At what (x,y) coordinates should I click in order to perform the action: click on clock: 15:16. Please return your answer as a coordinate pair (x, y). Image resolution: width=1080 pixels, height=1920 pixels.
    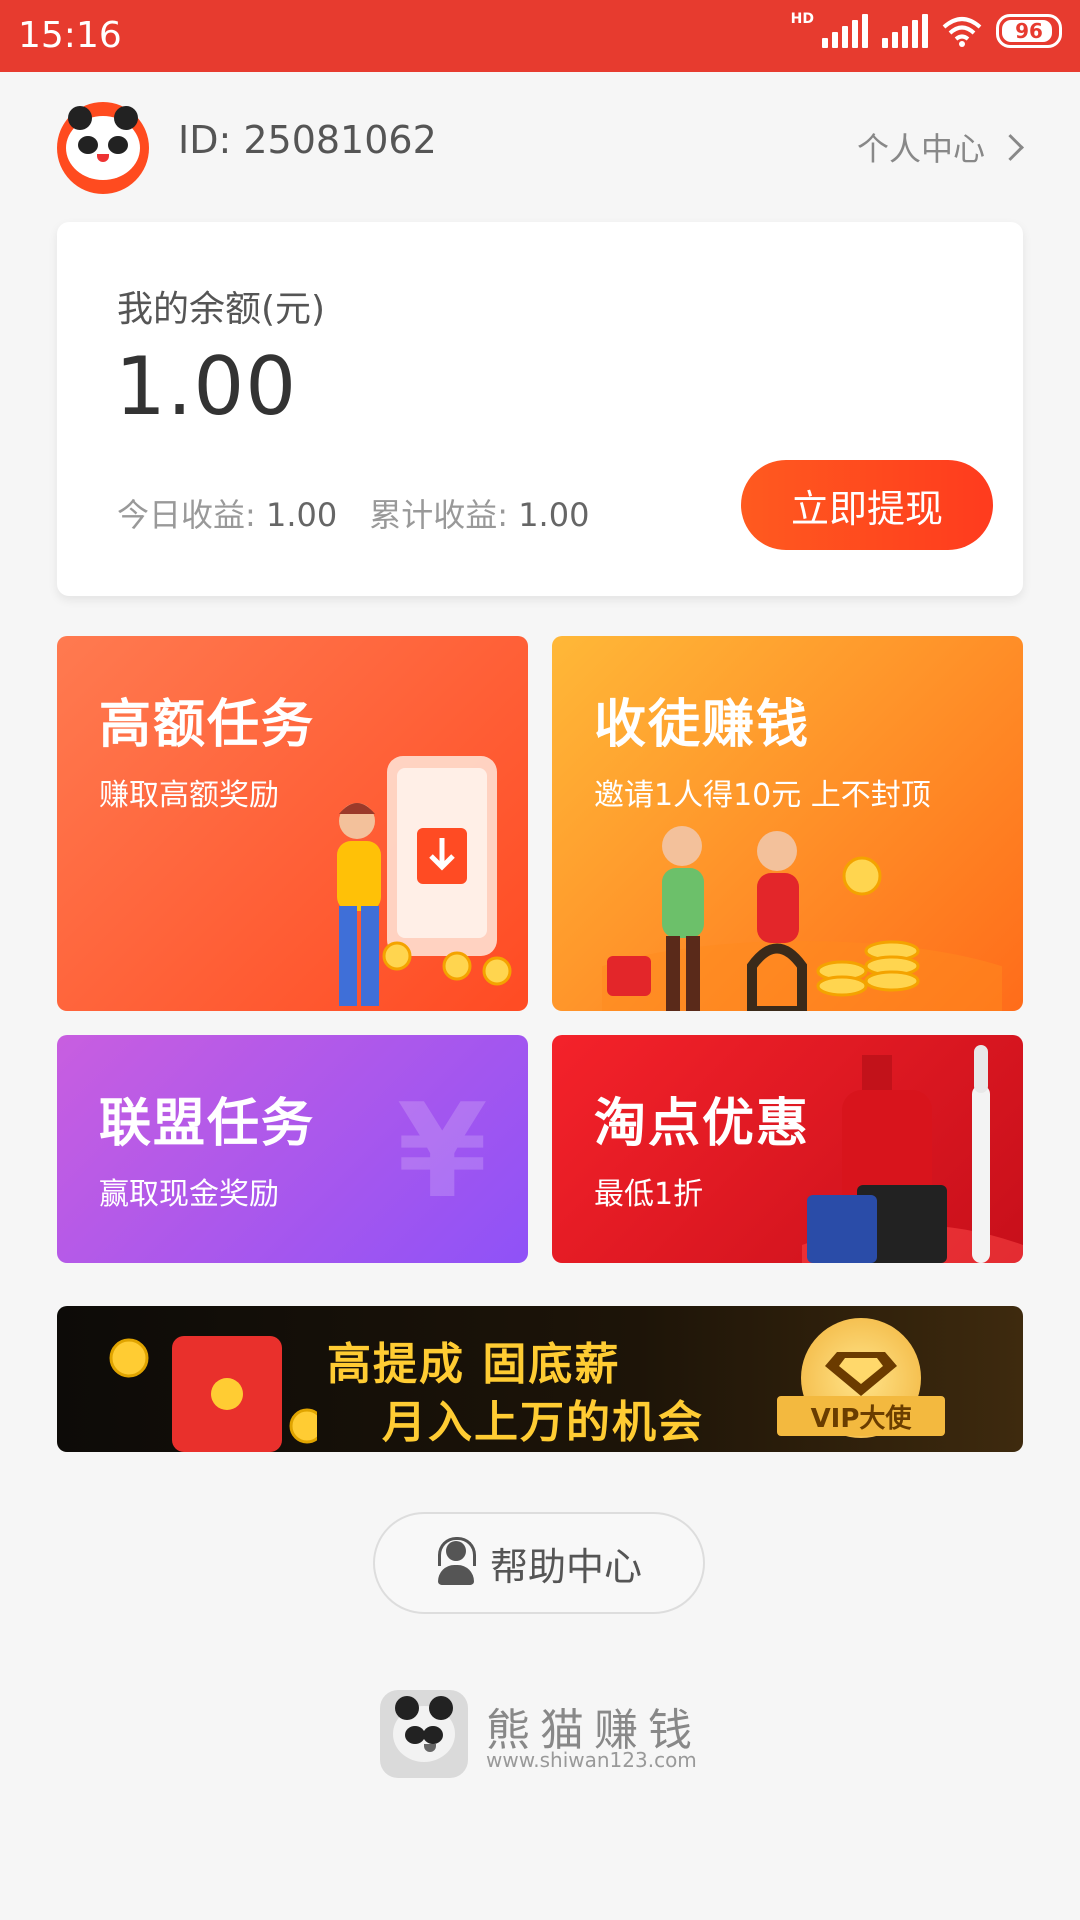
    Looking at the image, I should click on (70, 35).